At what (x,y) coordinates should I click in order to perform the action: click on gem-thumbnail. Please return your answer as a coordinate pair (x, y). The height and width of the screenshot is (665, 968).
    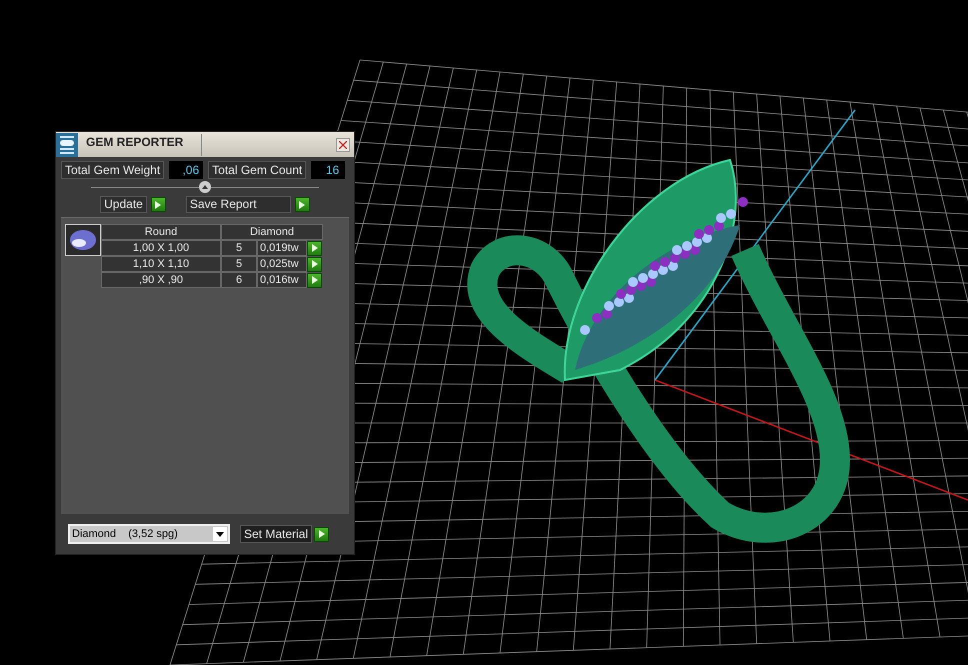
    Looking at the image, I should click on (83, 240).